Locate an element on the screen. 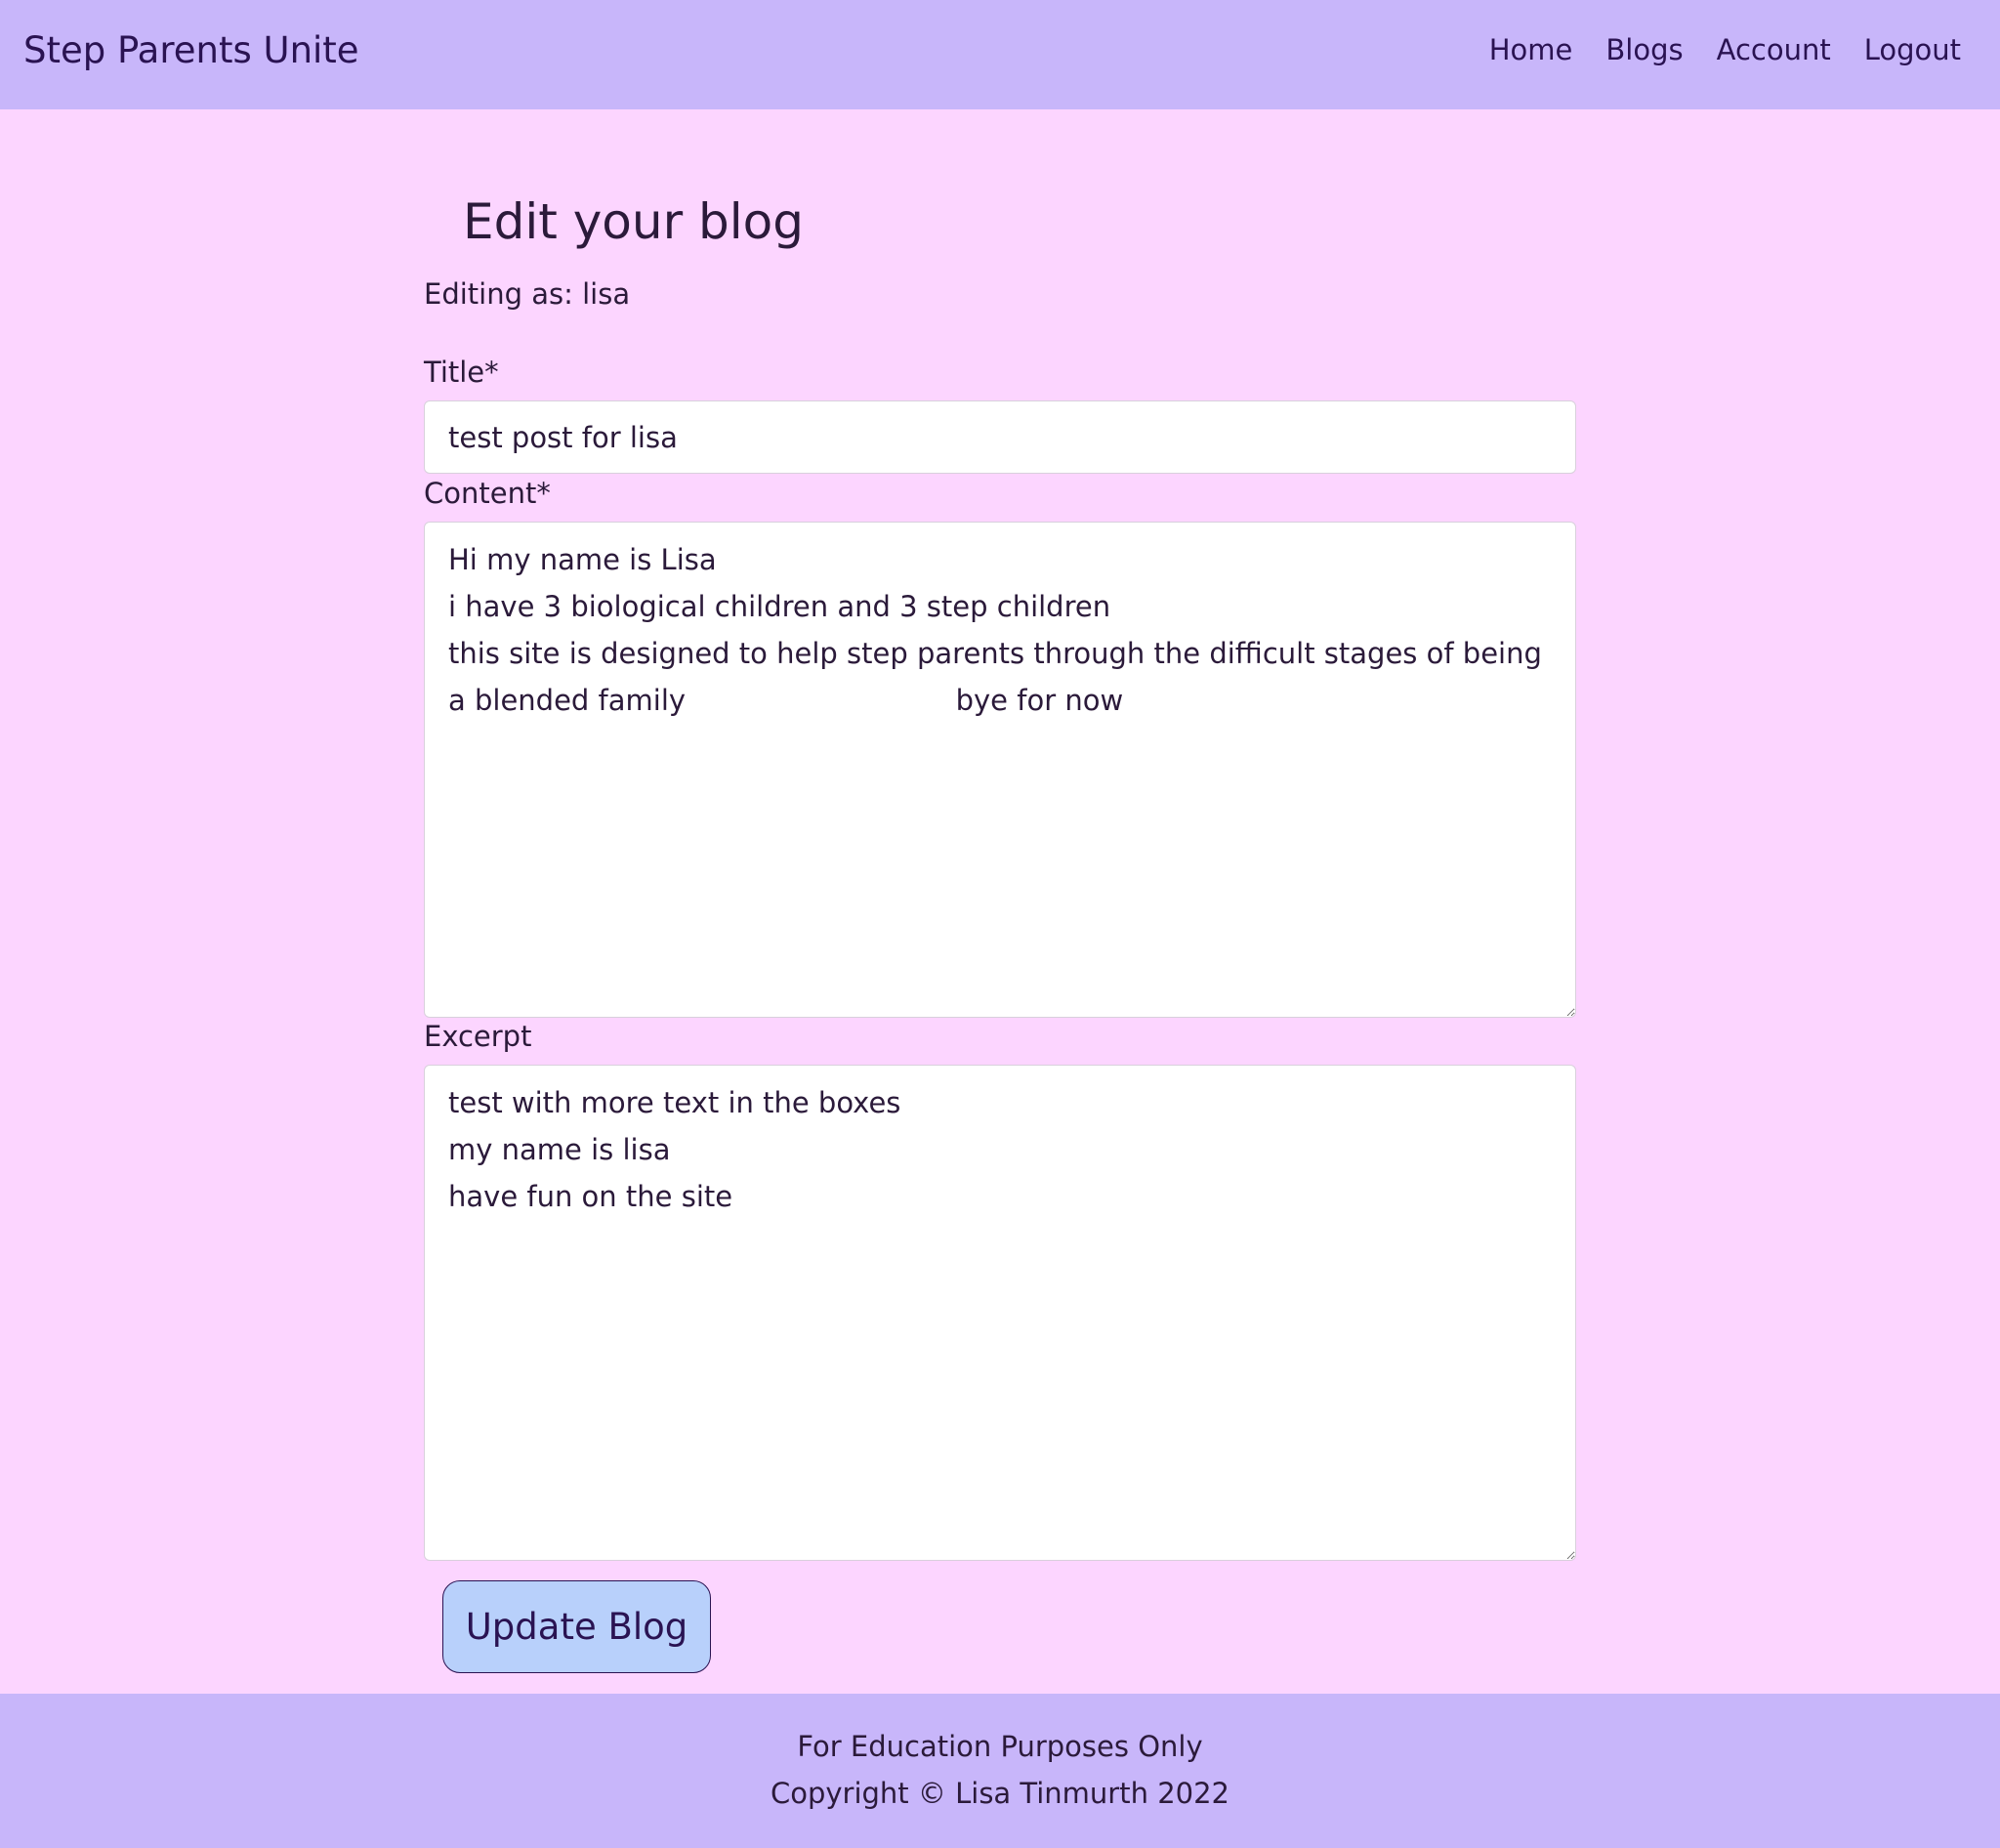 The height and width of the screenshot is (1848, 2000). excerpt-label: Excerpt is located at coordinates (478, 1036).